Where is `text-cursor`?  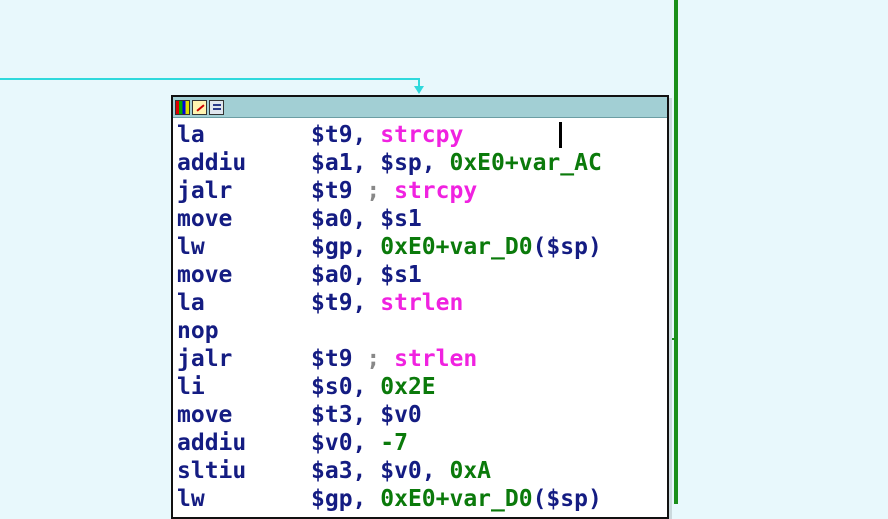
text-cursor is located at coordinates (560, 135).